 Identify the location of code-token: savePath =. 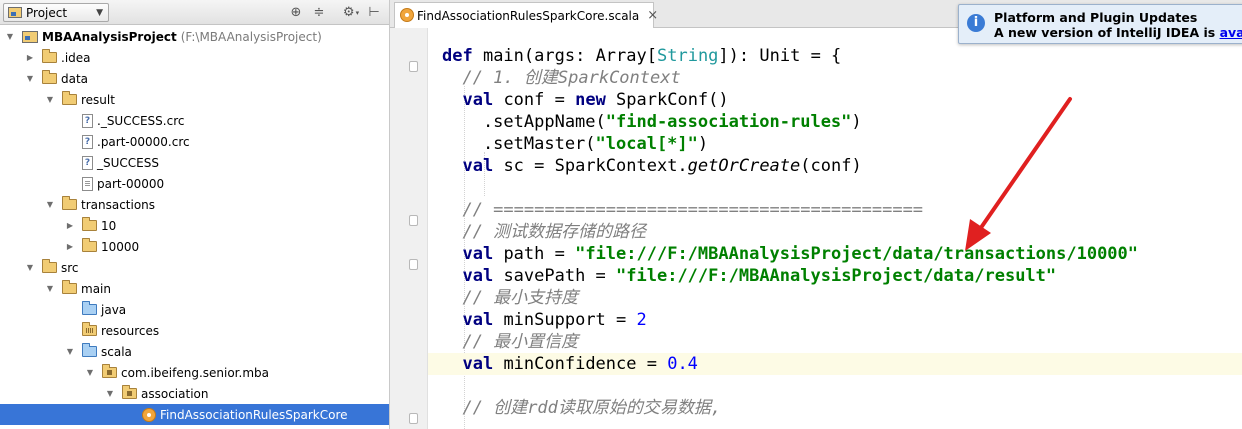
(560, 276).